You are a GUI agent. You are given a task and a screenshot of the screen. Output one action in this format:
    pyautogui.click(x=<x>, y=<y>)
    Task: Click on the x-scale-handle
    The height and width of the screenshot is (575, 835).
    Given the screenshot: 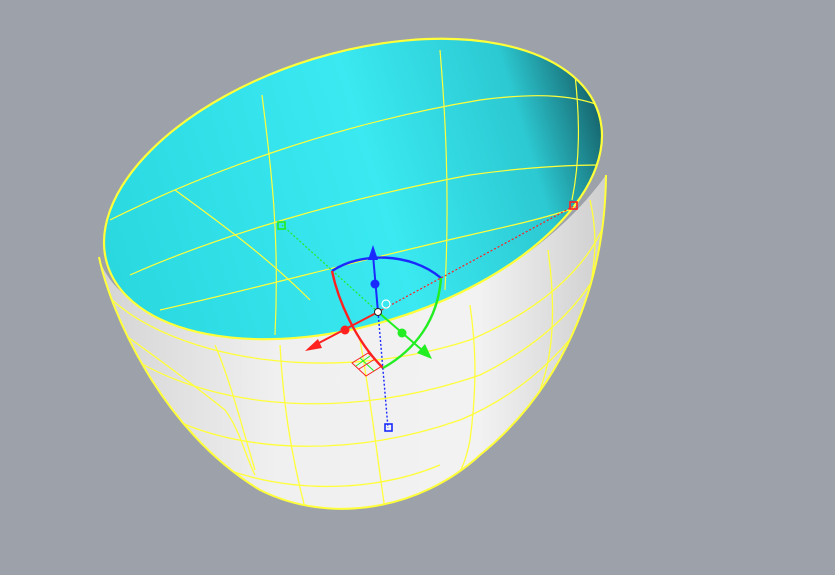 What is the action you would take?
    pyautogui.click(x=345, y=330)
    